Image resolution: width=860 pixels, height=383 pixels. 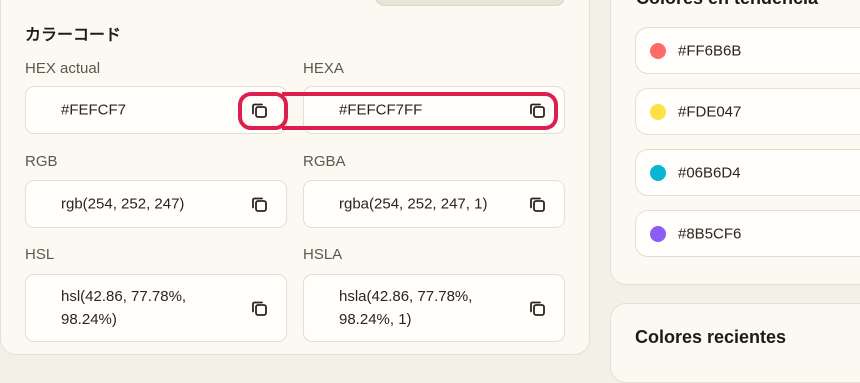 What do you see at coordinates (94, 110) in the screenshot?
I see `hex-value: #FEFCF7` at bounding box center [94, 110].